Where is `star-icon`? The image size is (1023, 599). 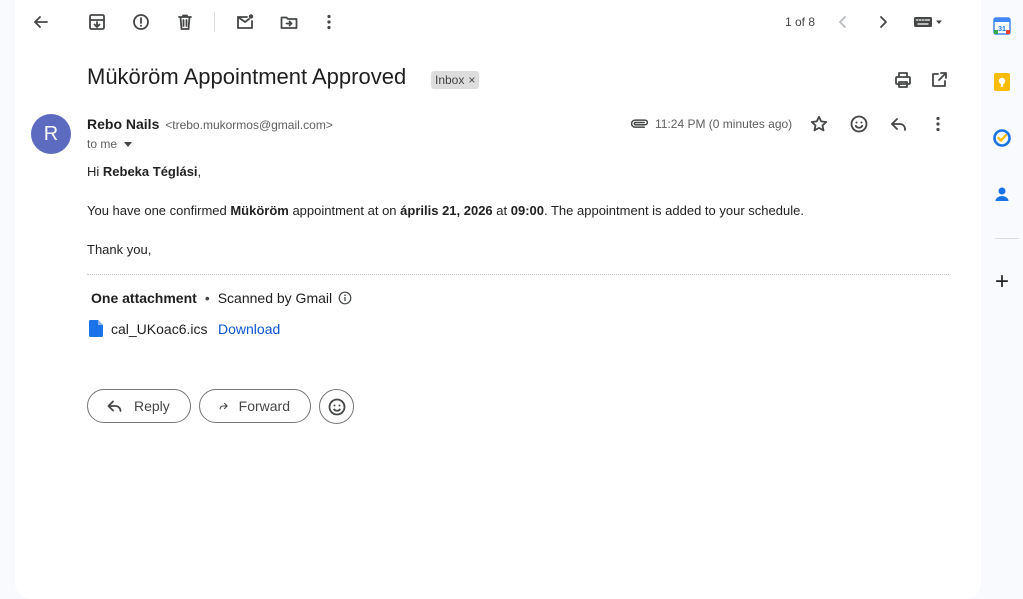 star-icon is located at coordinates (819, 123).